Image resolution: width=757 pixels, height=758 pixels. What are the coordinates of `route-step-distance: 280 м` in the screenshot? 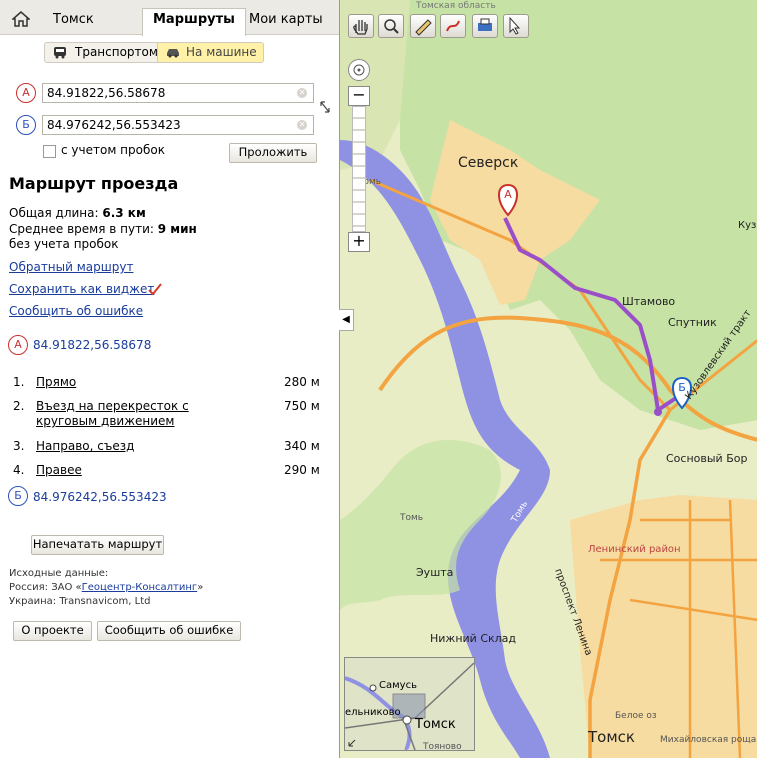 It's located at (302, 382).